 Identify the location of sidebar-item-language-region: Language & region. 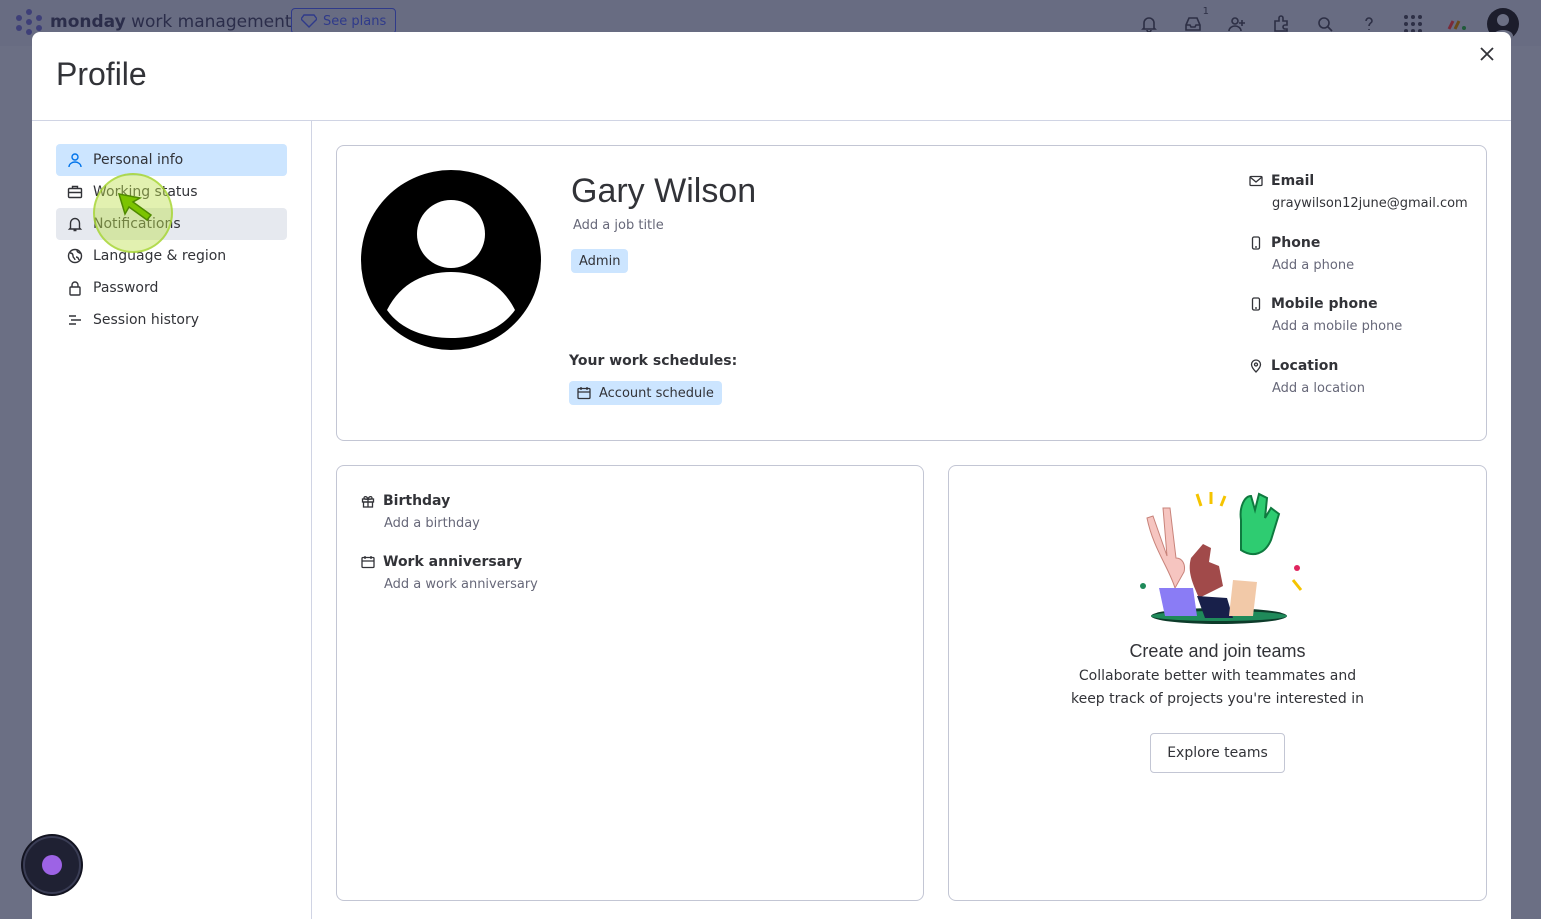
(171, 256).